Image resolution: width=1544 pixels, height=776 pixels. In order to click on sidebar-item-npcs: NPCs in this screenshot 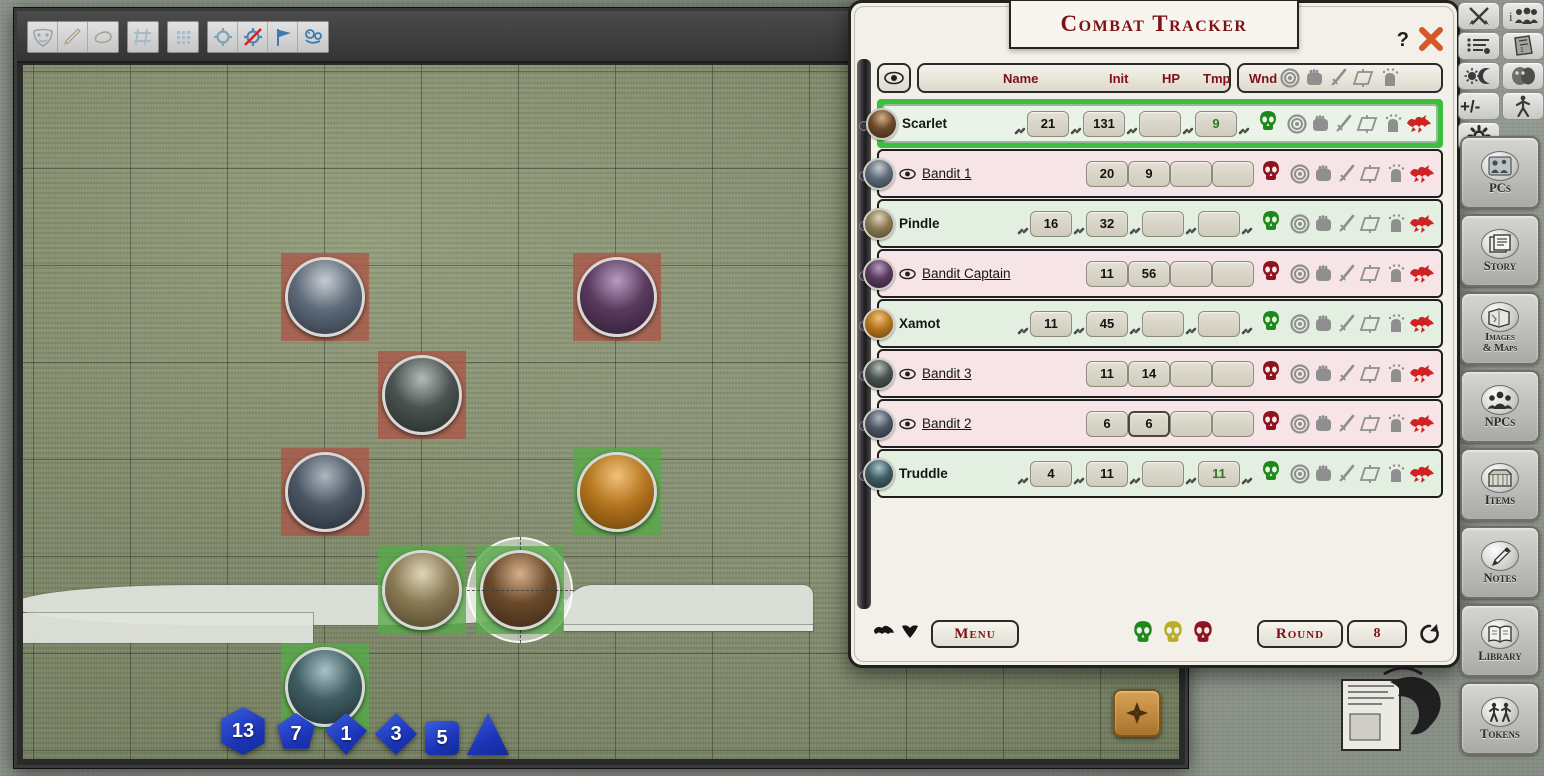, I will do `click(1500, 406)`.